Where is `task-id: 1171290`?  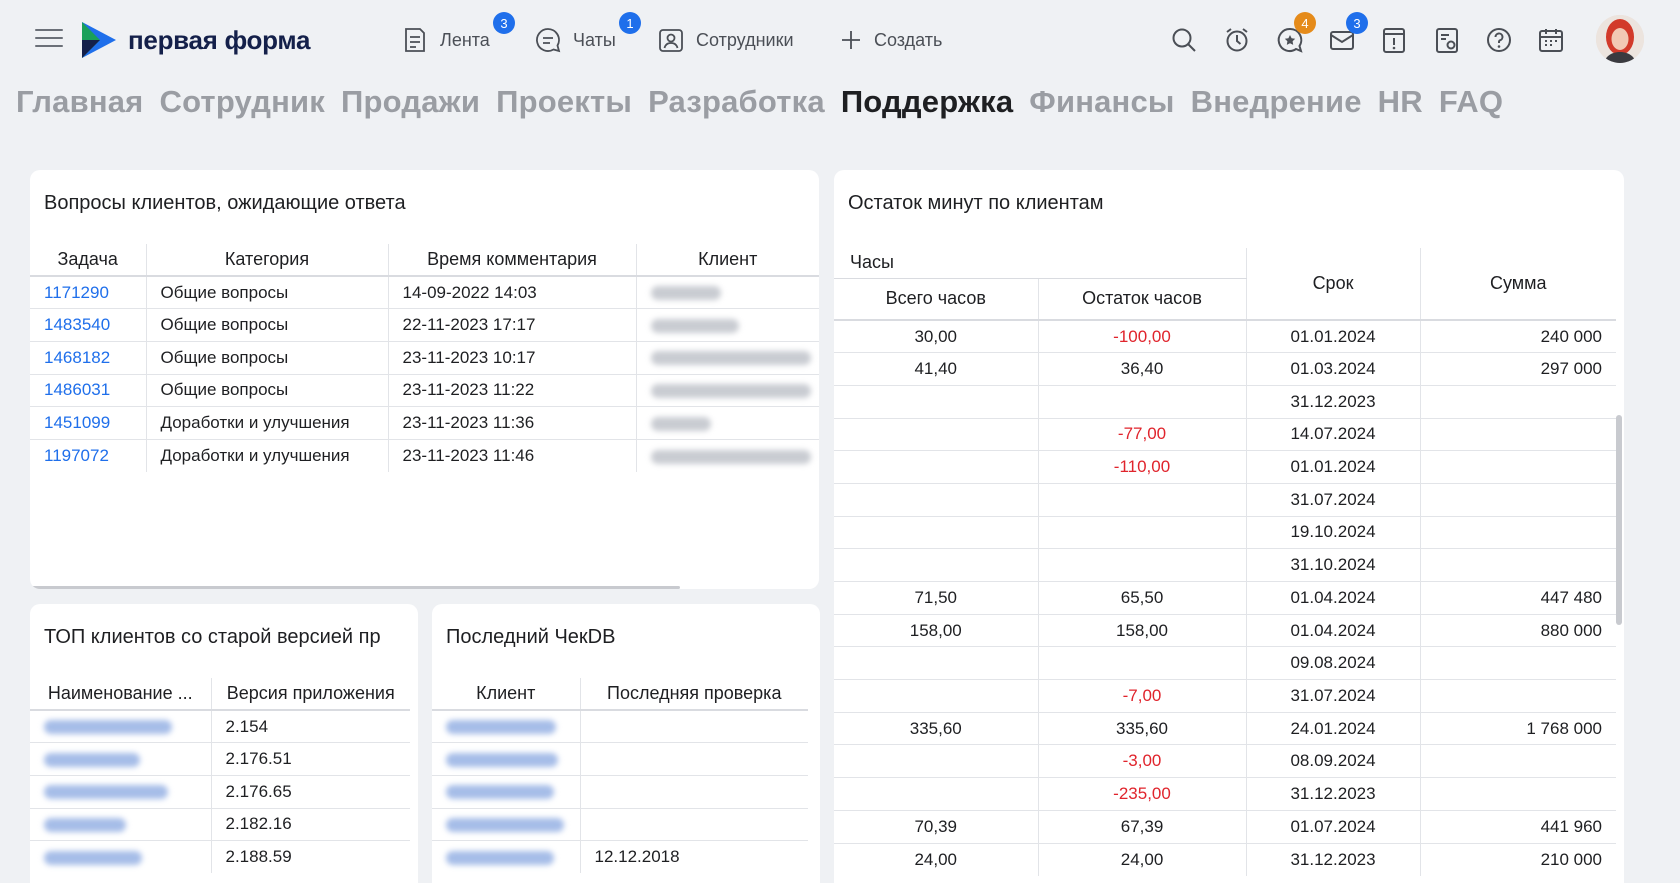
task-id: 1171290 is located at coordinates (76, 292).